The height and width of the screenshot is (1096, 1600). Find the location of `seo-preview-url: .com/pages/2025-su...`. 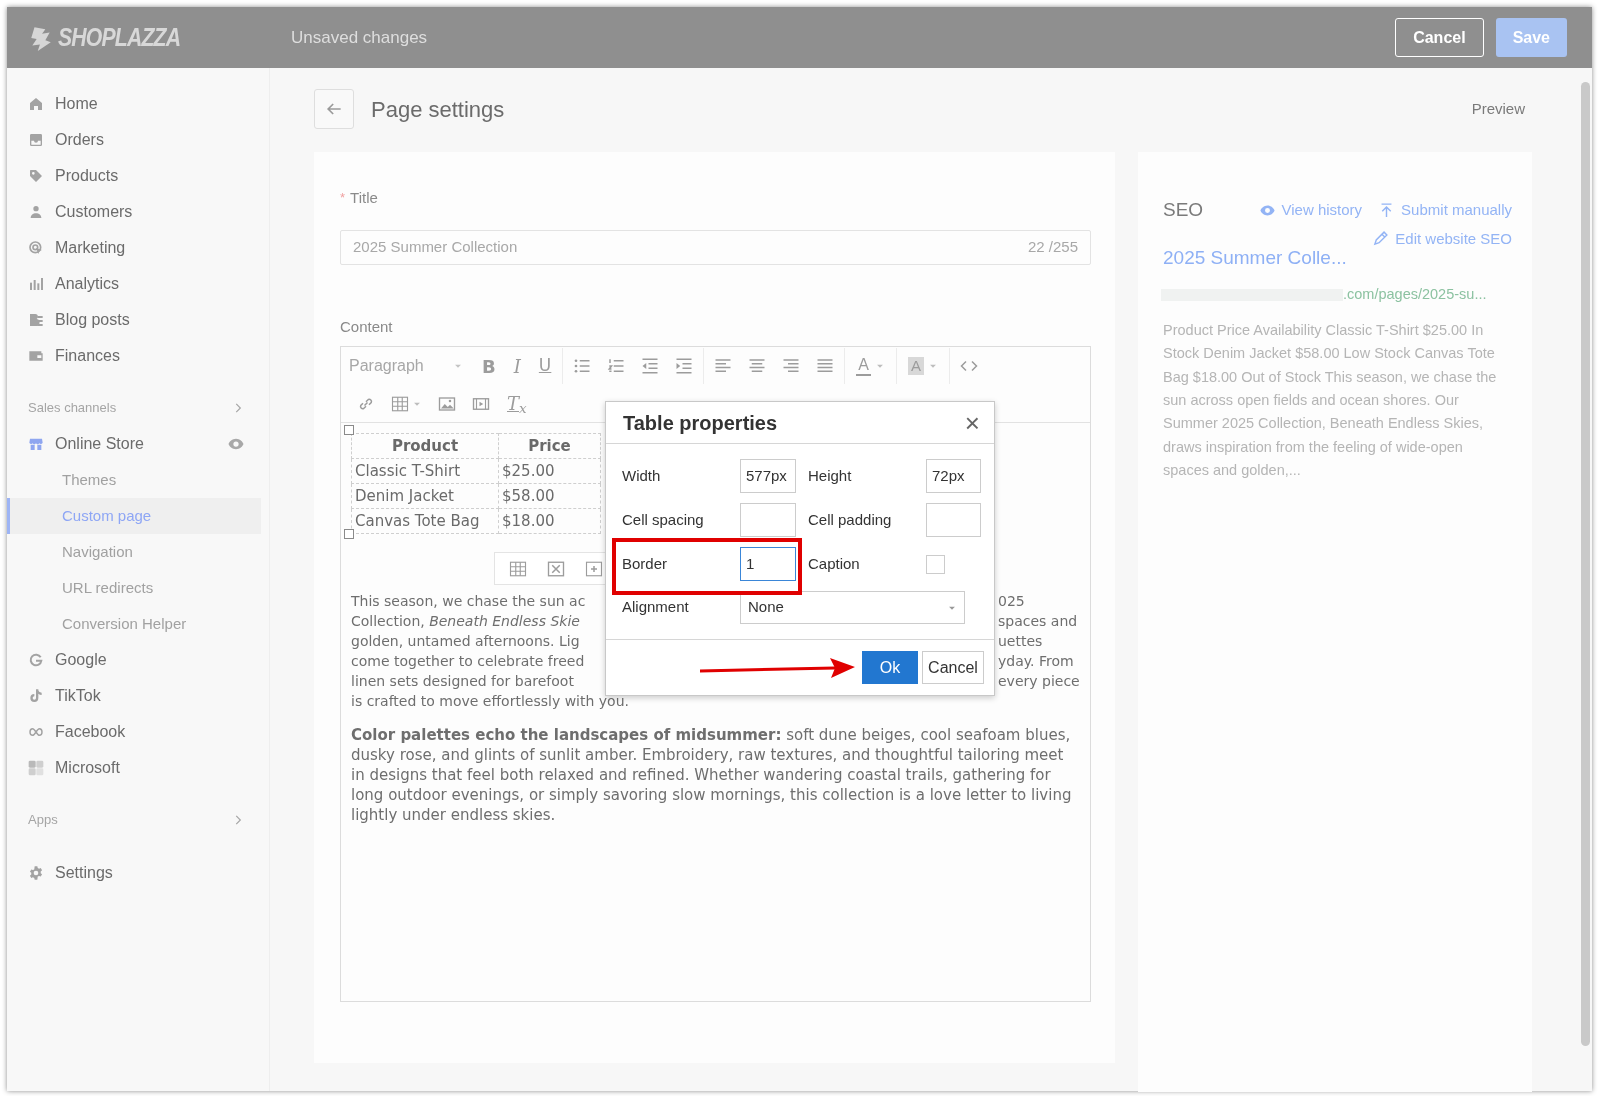

seo-preview-url: .com/pages/2025-su... is located at coordinates (1415, 294).